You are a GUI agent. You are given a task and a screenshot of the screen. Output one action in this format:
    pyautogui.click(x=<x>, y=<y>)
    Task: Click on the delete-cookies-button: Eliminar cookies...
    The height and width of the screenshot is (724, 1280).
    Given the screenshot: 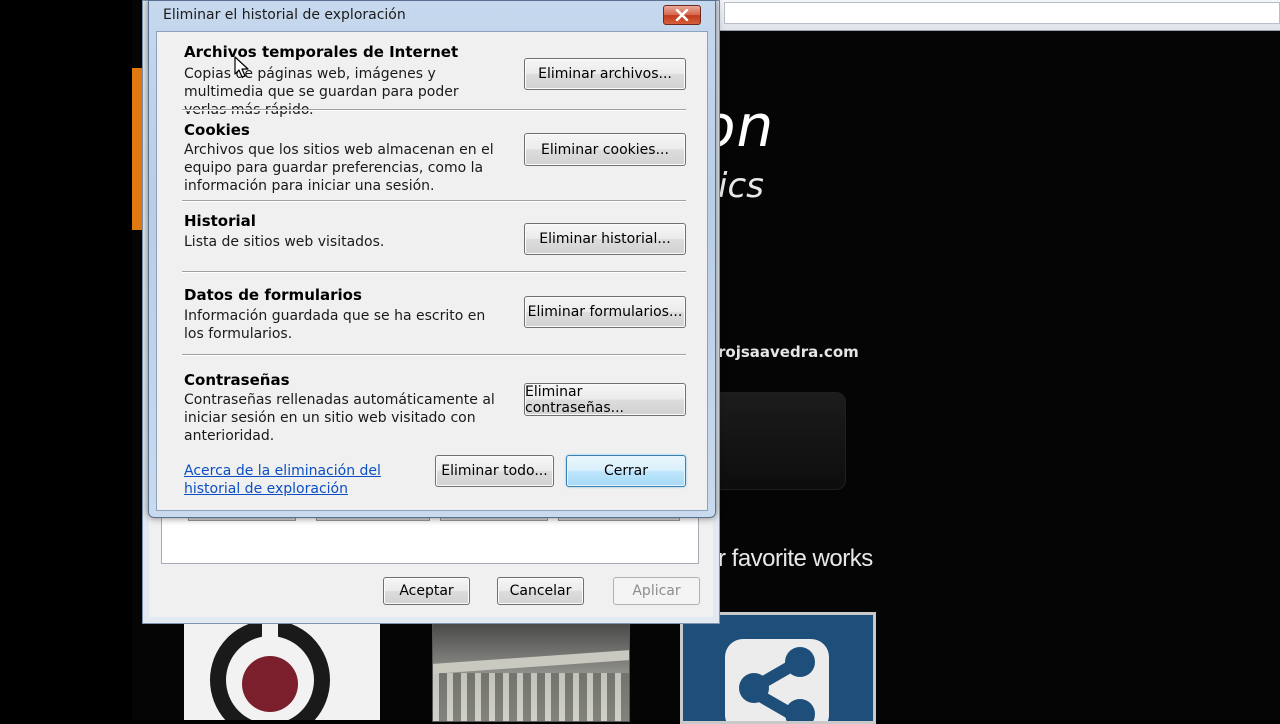 What is the action you would take?
    pyautogui.click(x=605, y=149)
    